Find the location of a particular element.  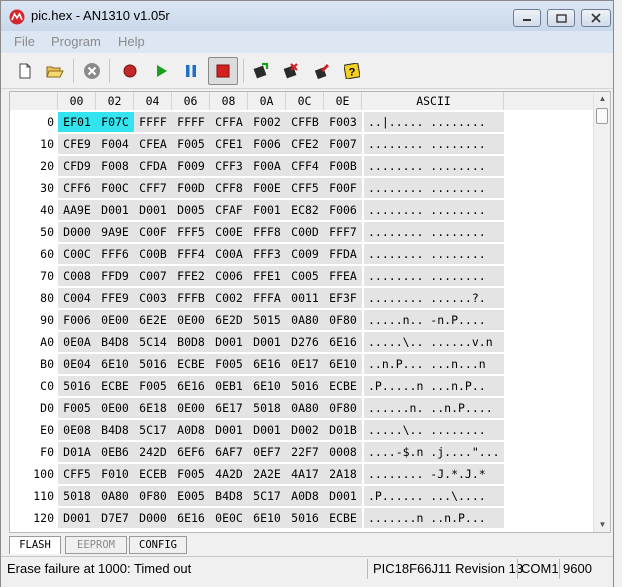

ascii-cell: .P.....n ...n.P.. is located at coordinates (434, 386).